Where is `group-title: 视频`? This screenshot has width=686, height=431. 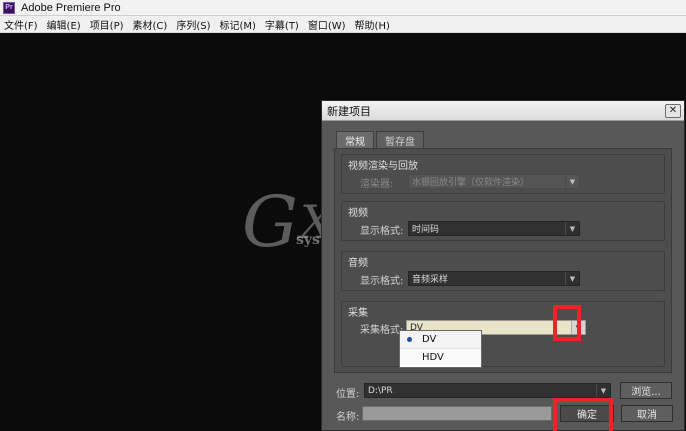
group-title: 视频 is located at coordinates (358, 213).